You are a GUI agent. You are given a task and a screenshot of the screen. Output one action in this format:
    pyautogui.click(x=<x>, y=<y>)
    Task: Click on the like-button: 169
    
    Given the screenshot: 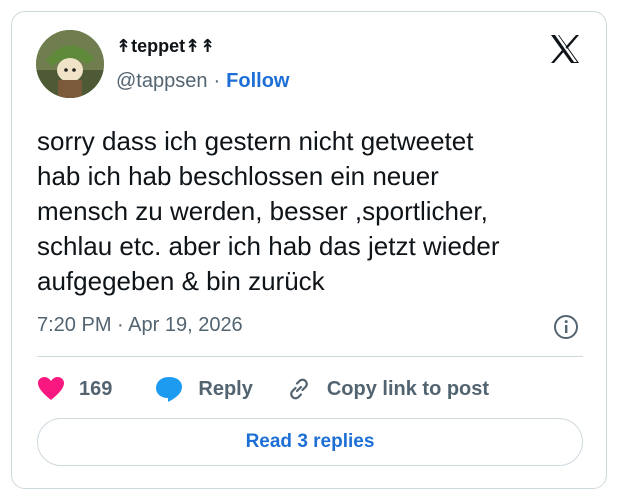 What is the action you would take?
    pyautogui.click(x=74, y=389)
    